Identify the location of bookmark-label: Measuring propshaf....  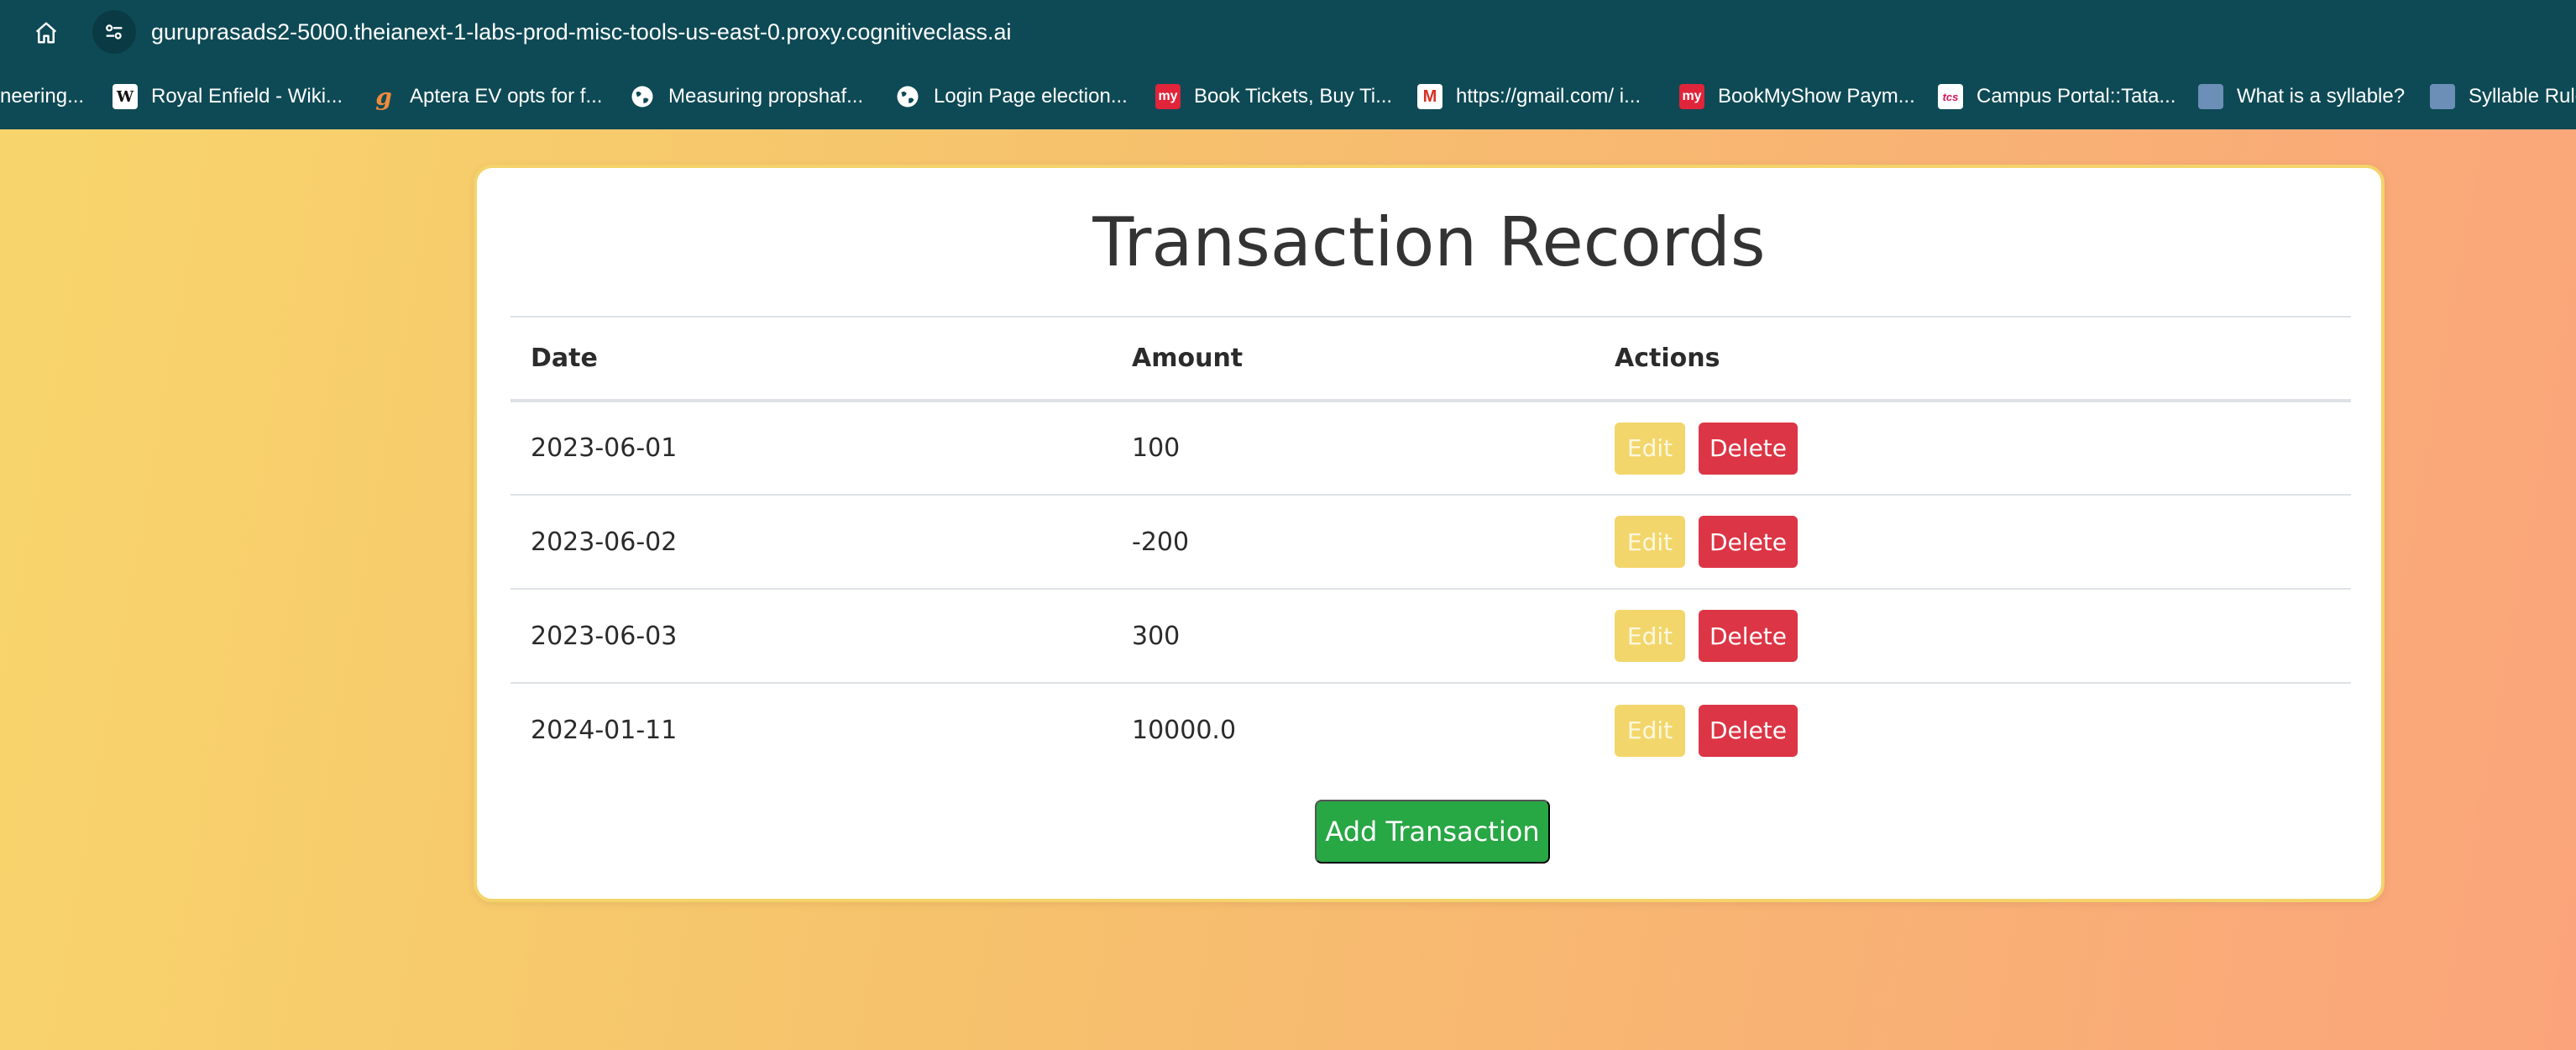
(766, 96).